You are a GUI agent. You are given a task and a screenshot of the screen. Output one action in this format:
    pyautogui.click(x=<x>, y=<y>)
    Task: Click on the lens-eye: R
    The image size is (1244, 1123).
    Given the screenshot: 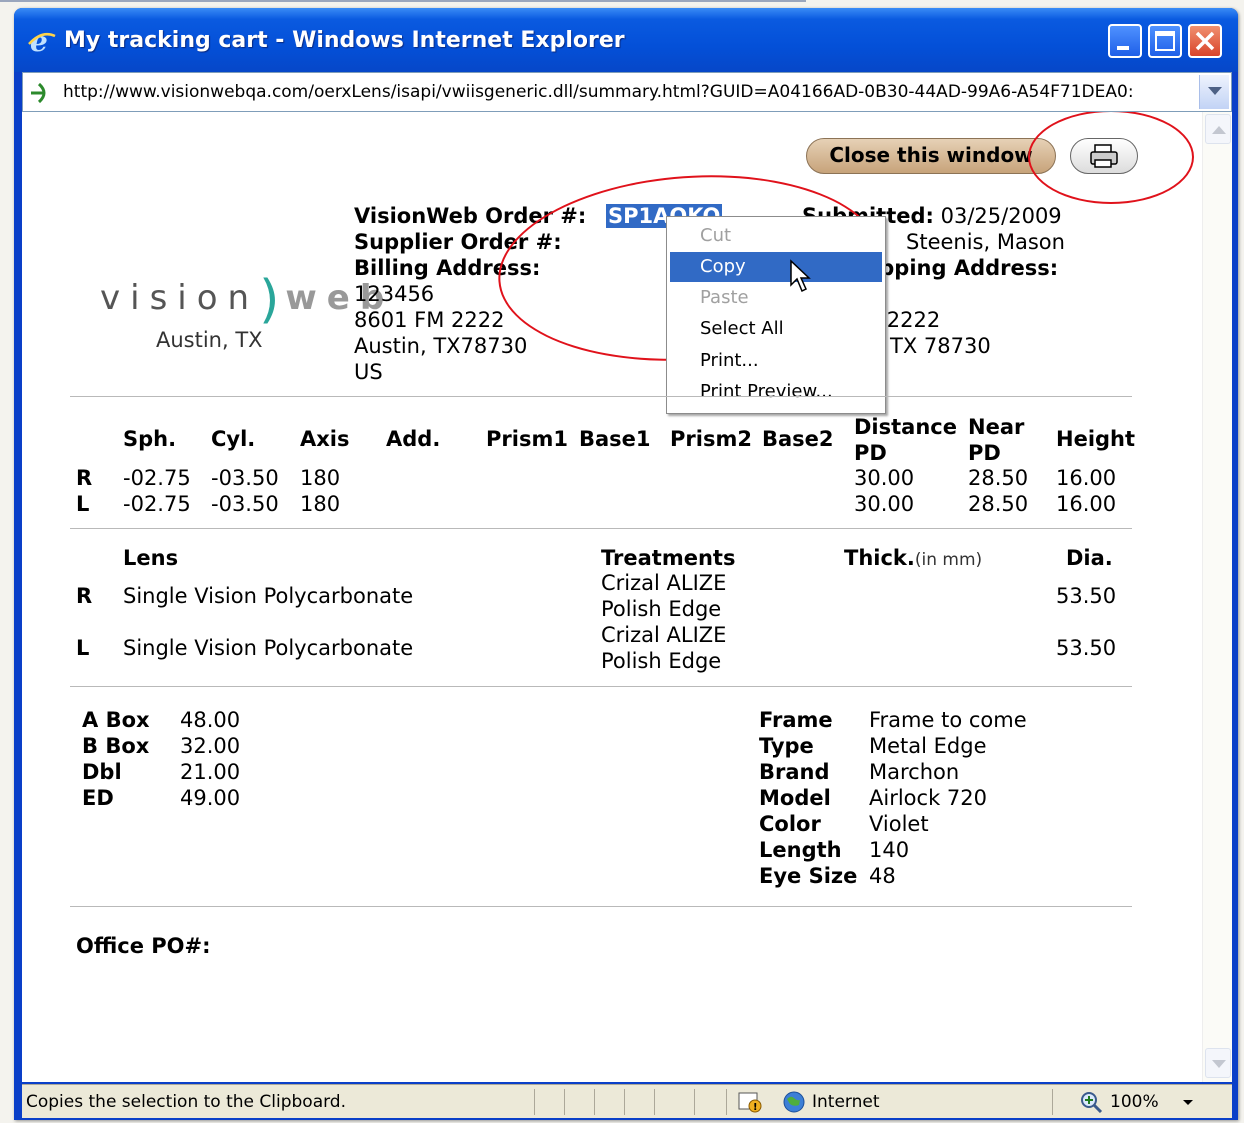 What is the action you would take?
    pyautogui.click(x=84, y=596)
    